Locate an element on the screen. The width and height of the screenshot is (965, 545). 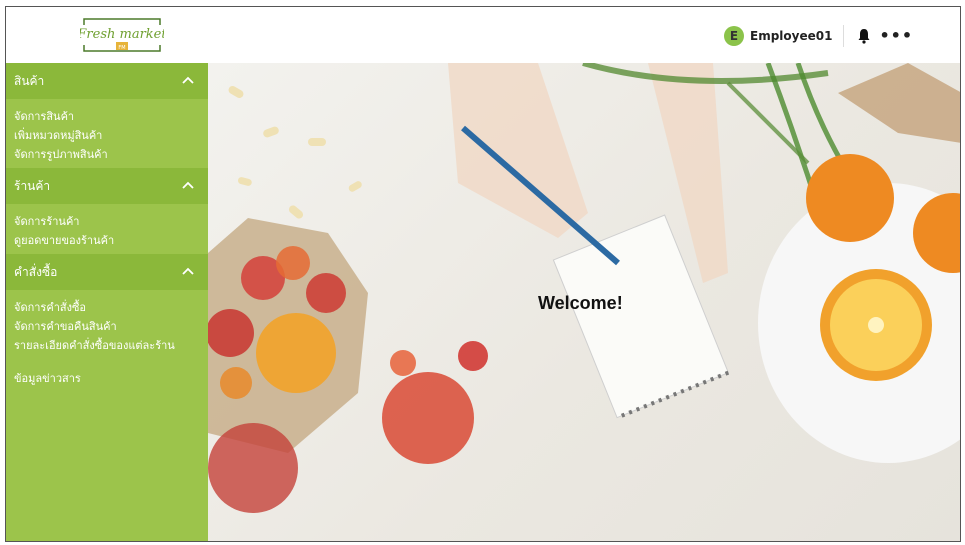
top-header: Fresh market FM E Employee01 ••• is located at coordinates (483, 35).